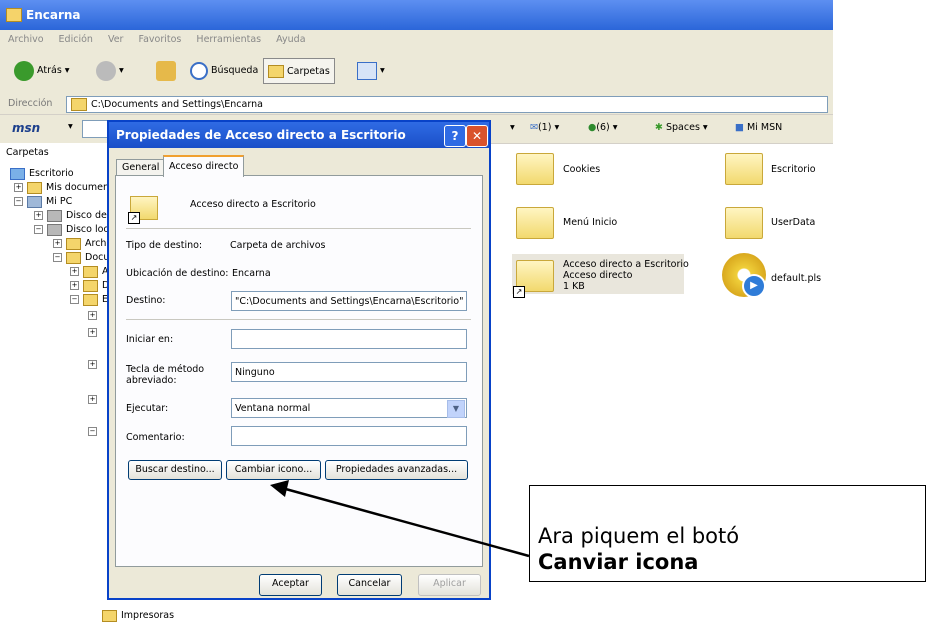  What do you see at coordinates (639, 536) in the screenshot?
I see `callout-line-1: Ara piquem el botó` at bounding box center [639, 536].